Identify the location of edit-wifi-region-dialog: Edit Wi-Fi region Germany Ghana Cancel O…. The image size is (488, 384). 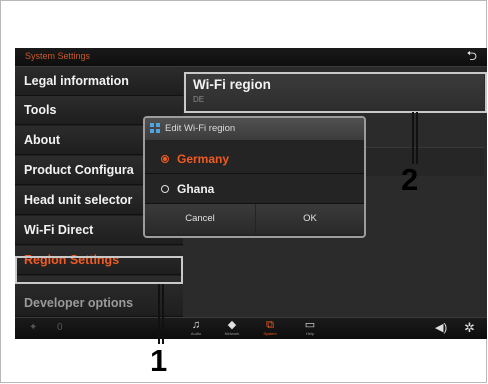
(254, 177).